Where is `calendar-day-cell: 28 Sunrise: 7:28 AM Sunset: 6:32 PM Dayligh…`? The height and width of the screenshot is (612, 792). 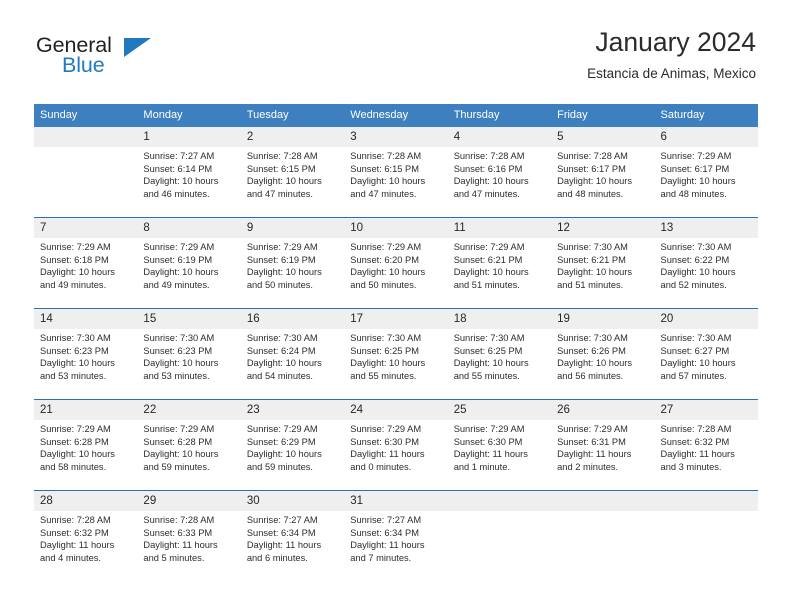
calendar-day-cell: 28 Sunrise: 7:28 AM Sunset: 6:32 PM Dayligh… is located at coordinates (86, 535).